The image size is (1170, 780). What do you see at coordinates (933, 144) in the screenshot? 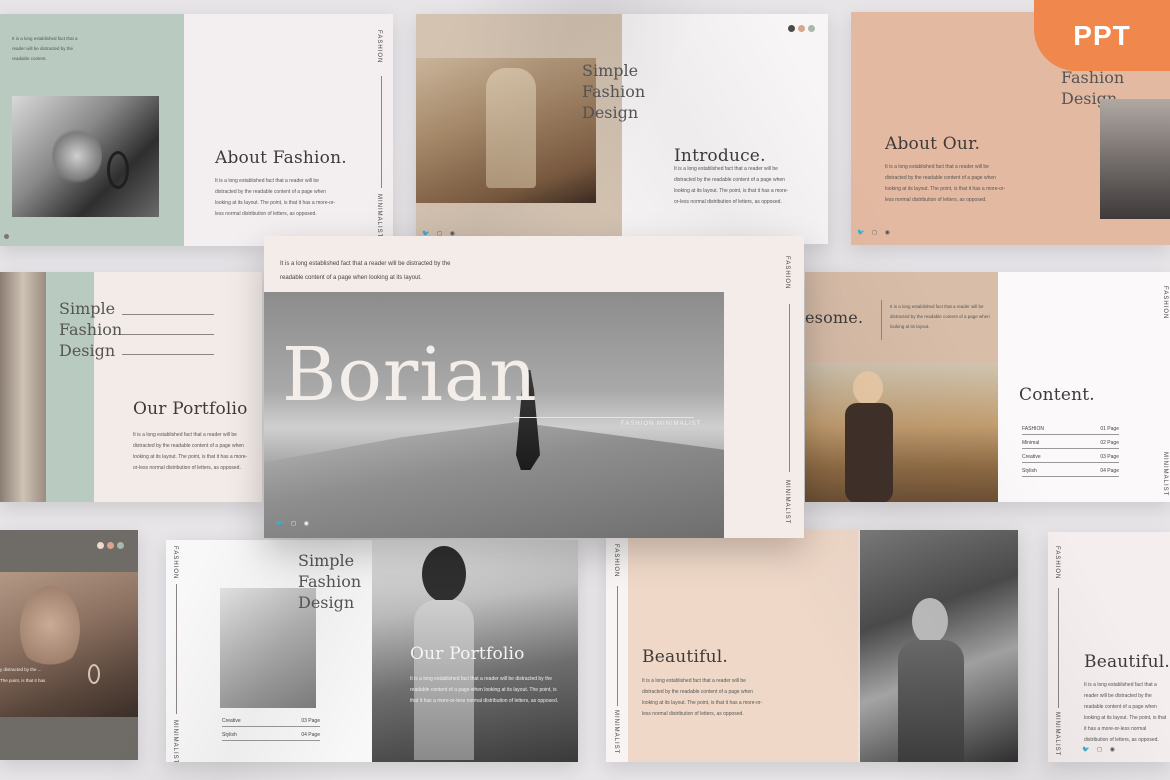
I see `slide-title: About Our.` at bounding box center [933, 144].